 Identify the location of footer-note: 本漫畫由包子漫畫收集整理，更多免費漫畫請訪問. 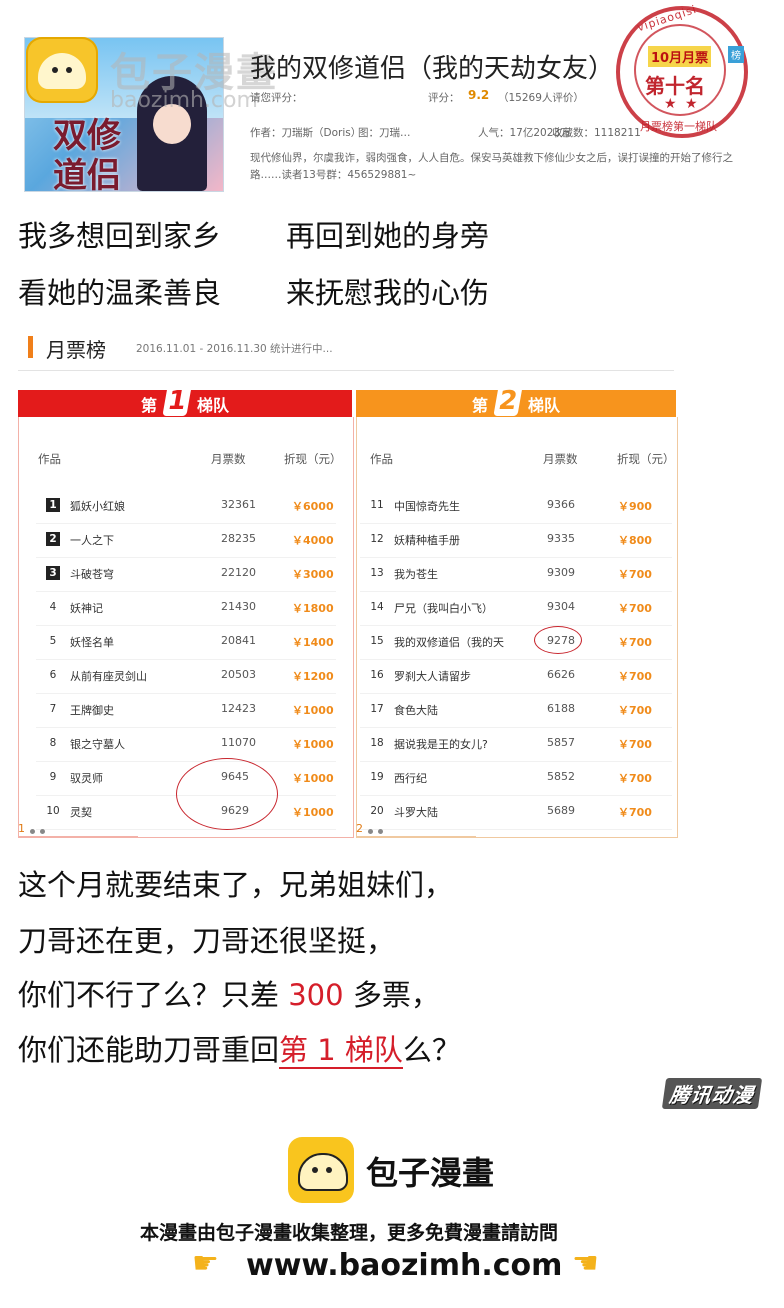
(349, 1233).